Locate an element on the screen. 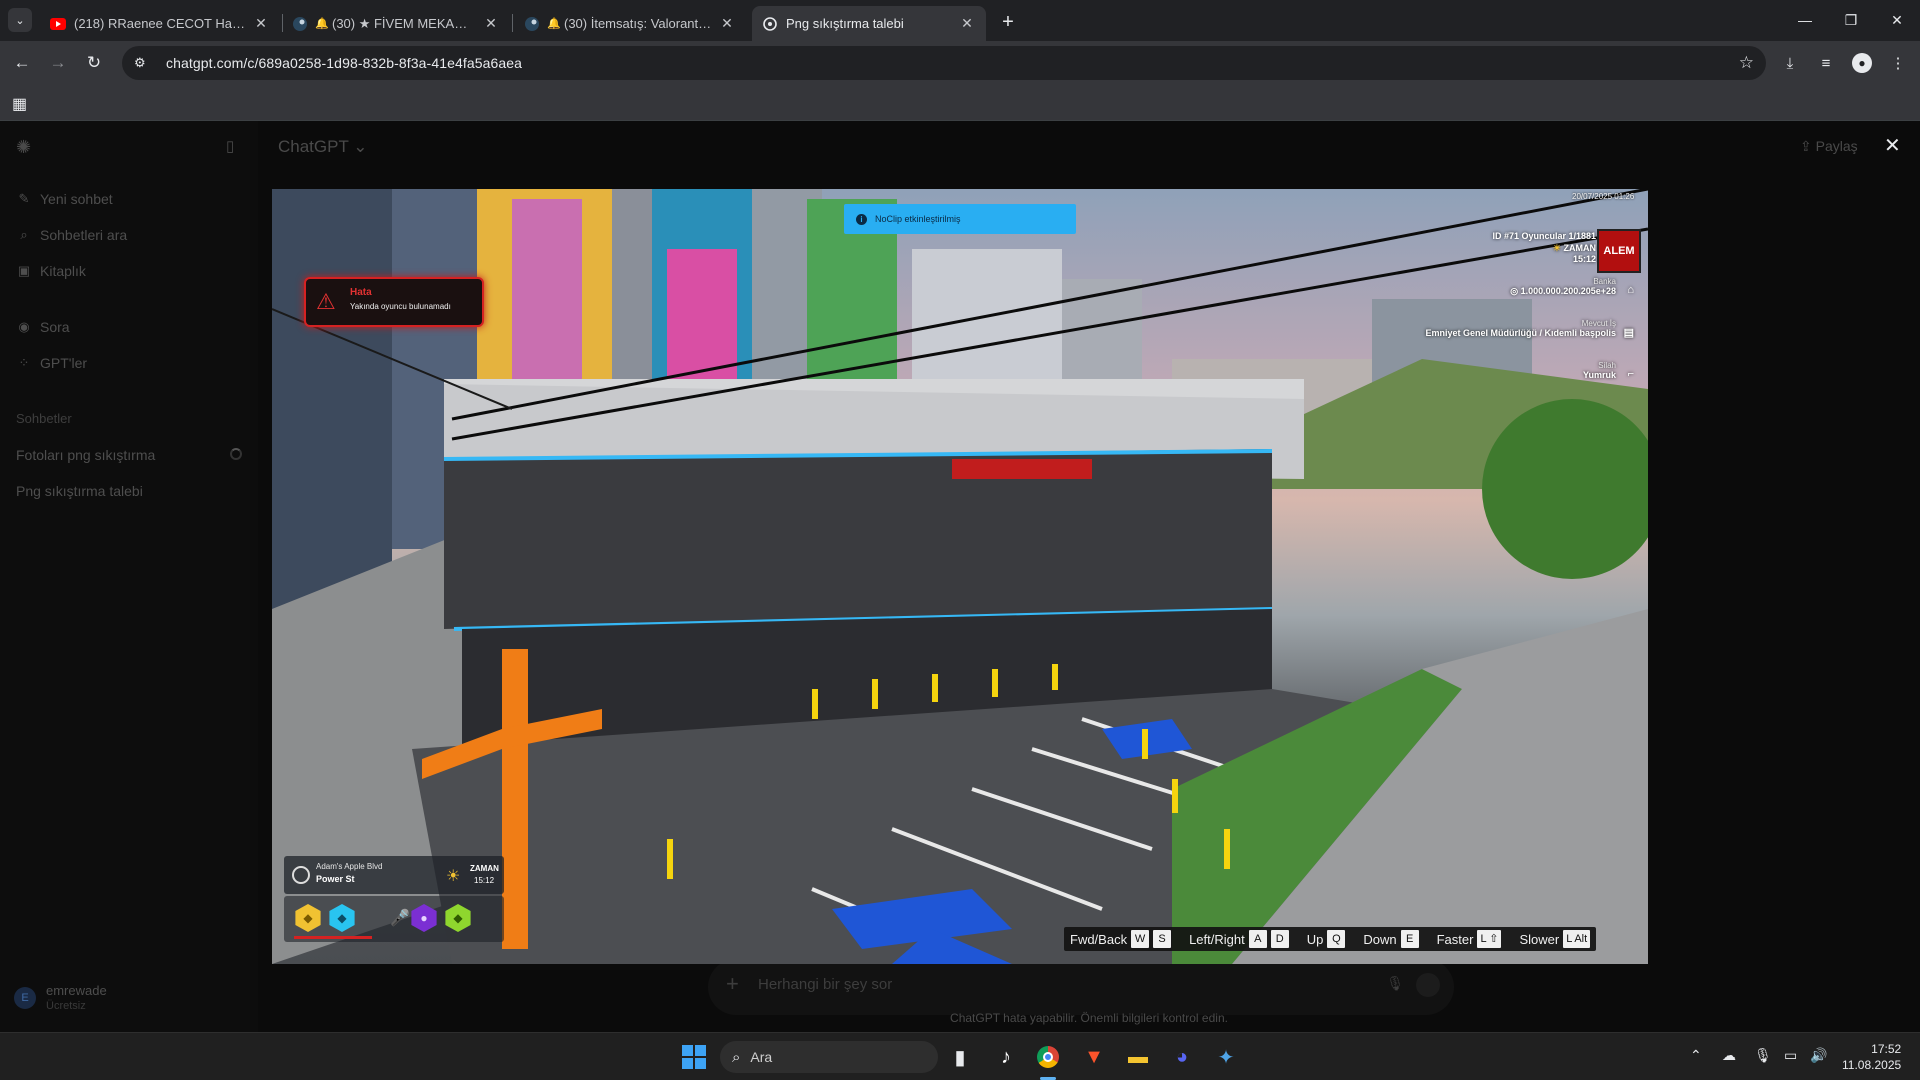  taskbar-search: ⌕ Ara is located at coordinates (829, 1057).